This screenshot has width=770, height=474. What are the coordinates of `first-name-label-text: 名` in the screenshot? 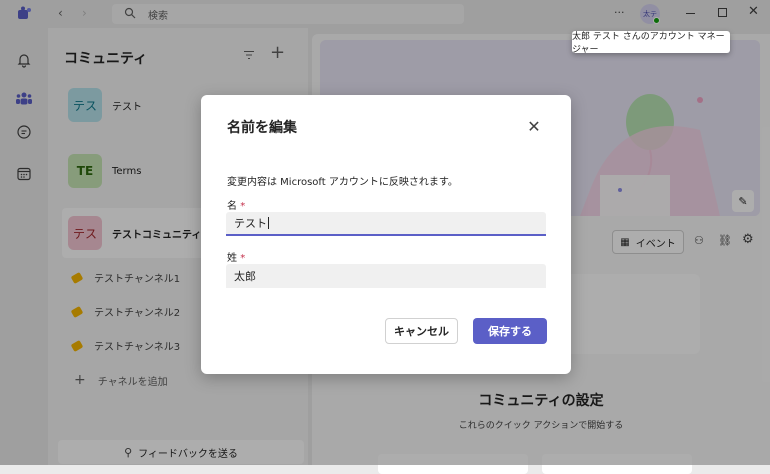 It's located at (232, 206).